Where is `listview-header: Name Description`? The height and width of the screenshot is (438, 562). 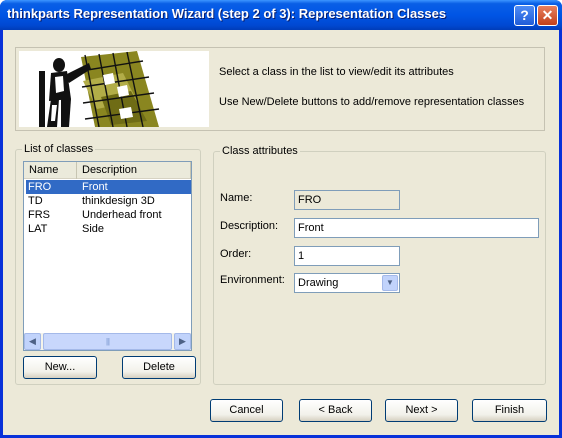
listview-header: Name Description is located at coordinates (107, 170).